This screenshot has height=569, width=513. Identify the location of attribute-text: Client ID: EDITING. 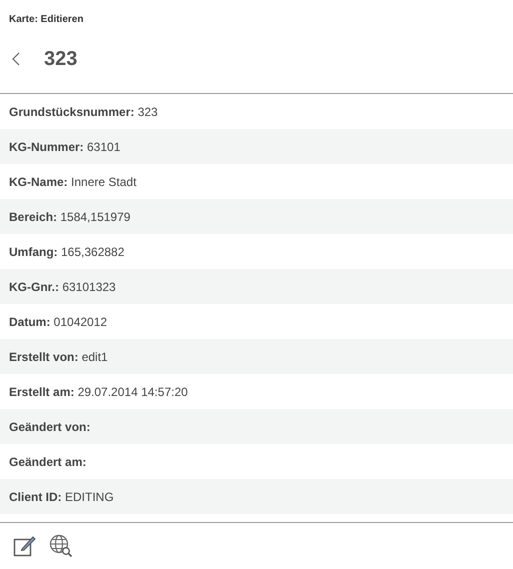
(61, 497).